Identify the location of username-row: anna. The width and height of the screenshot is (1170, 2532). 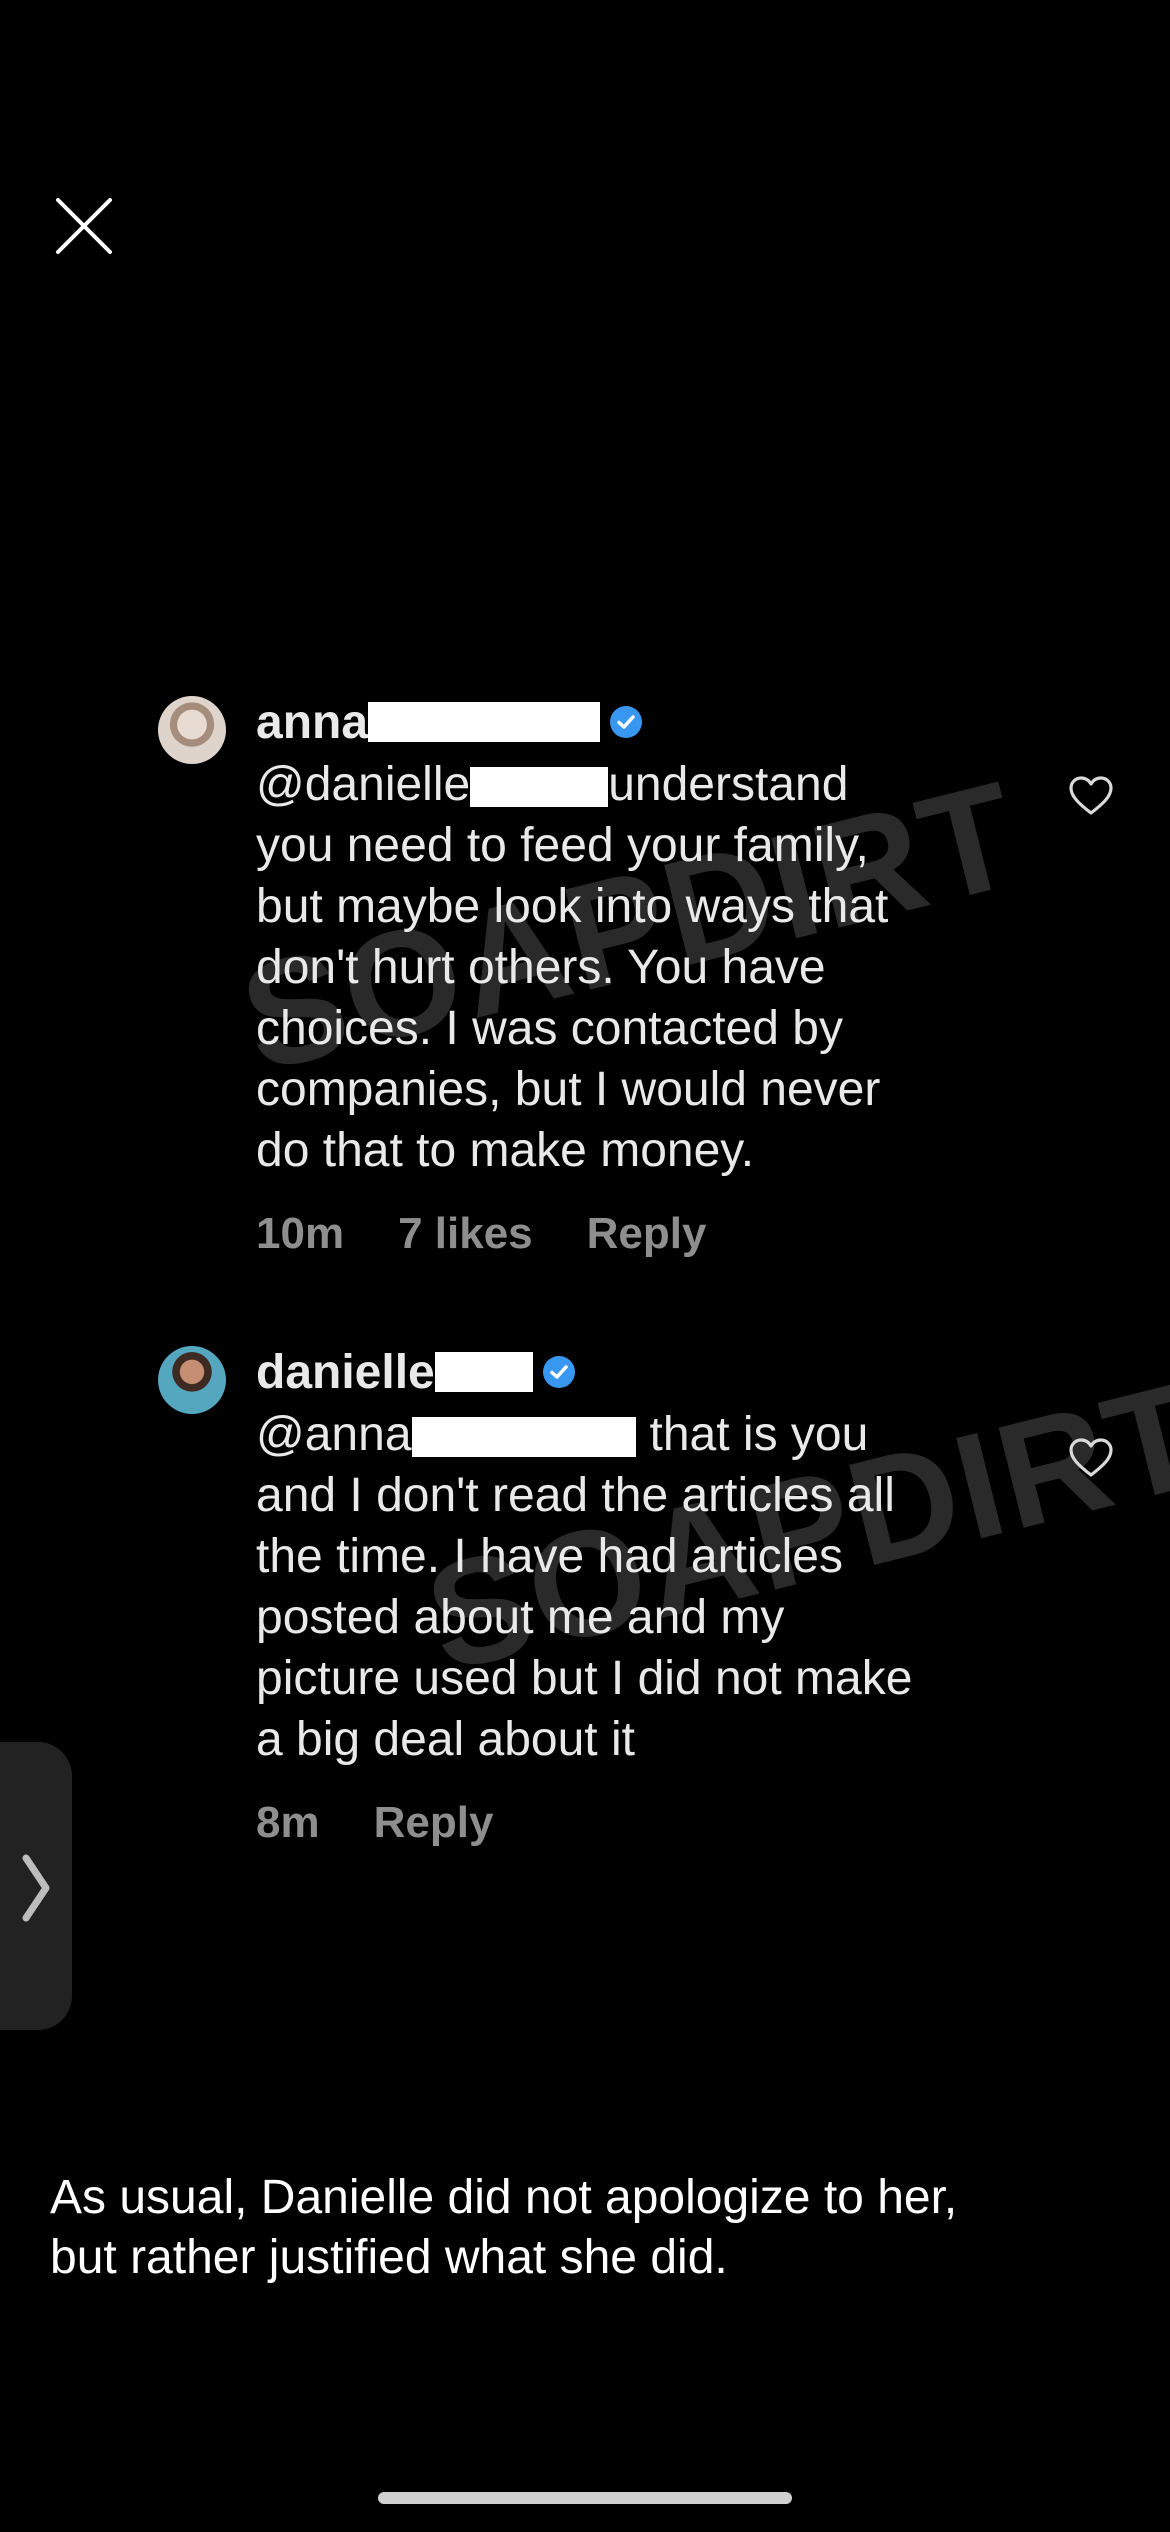
(636, 722).